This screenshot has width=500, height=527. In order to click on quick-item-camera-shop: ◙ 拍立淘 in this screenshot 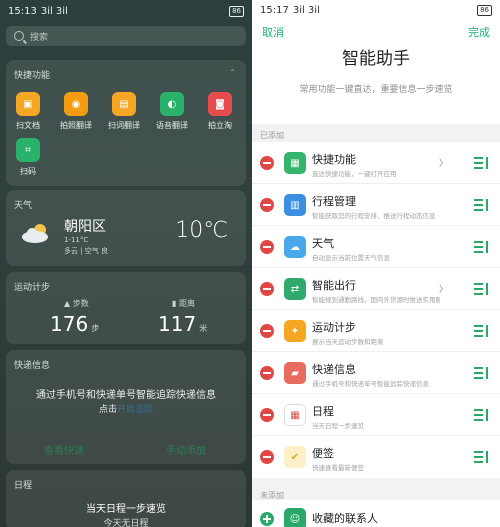, I will do `click(220, 111)`.